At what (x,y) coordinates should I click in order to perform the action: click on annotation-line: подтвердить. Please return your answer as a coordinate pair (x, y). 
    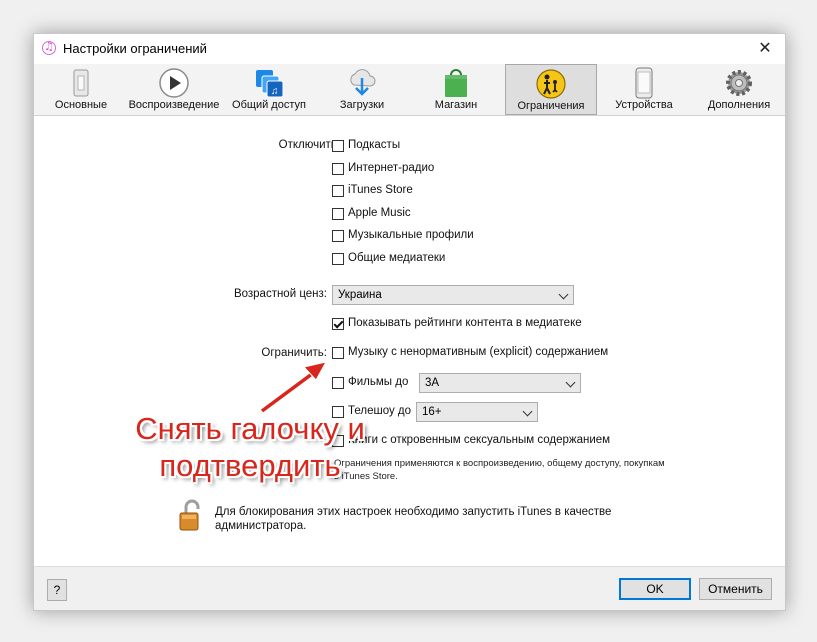
    Looking at the image, I should click on (250, 465).